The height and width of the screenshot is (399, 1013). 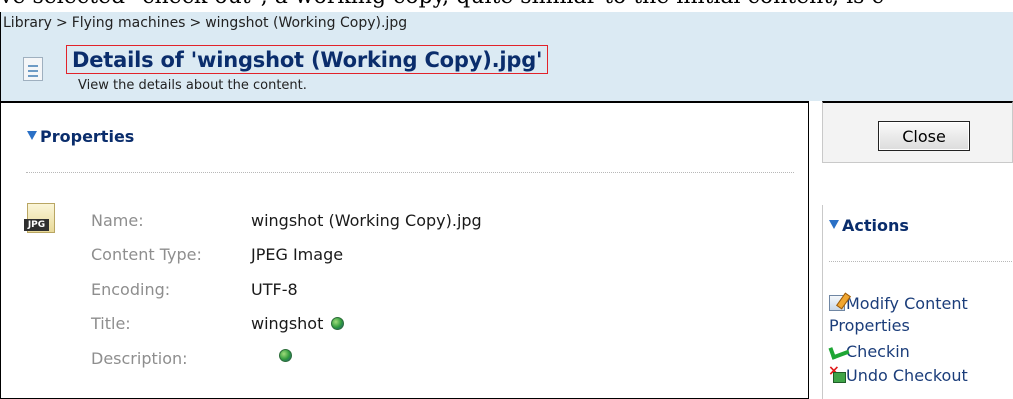 What do you see at coordinates (117, 220) in the screenshot?
I see `property-label: Name:` at bounding box center [117, 220].